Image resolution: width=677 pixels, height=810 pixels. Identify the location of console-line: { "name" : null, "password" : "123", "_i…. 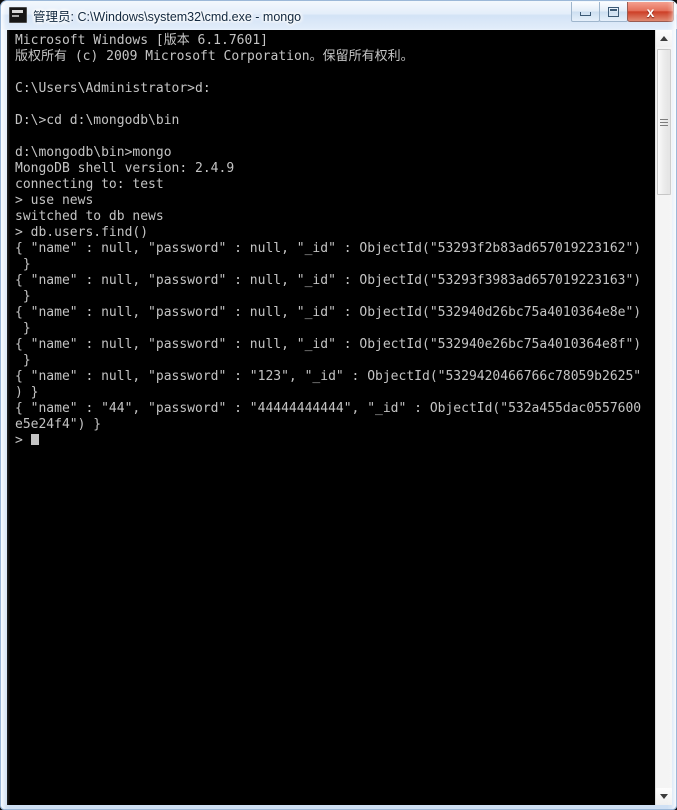
(328, 376).